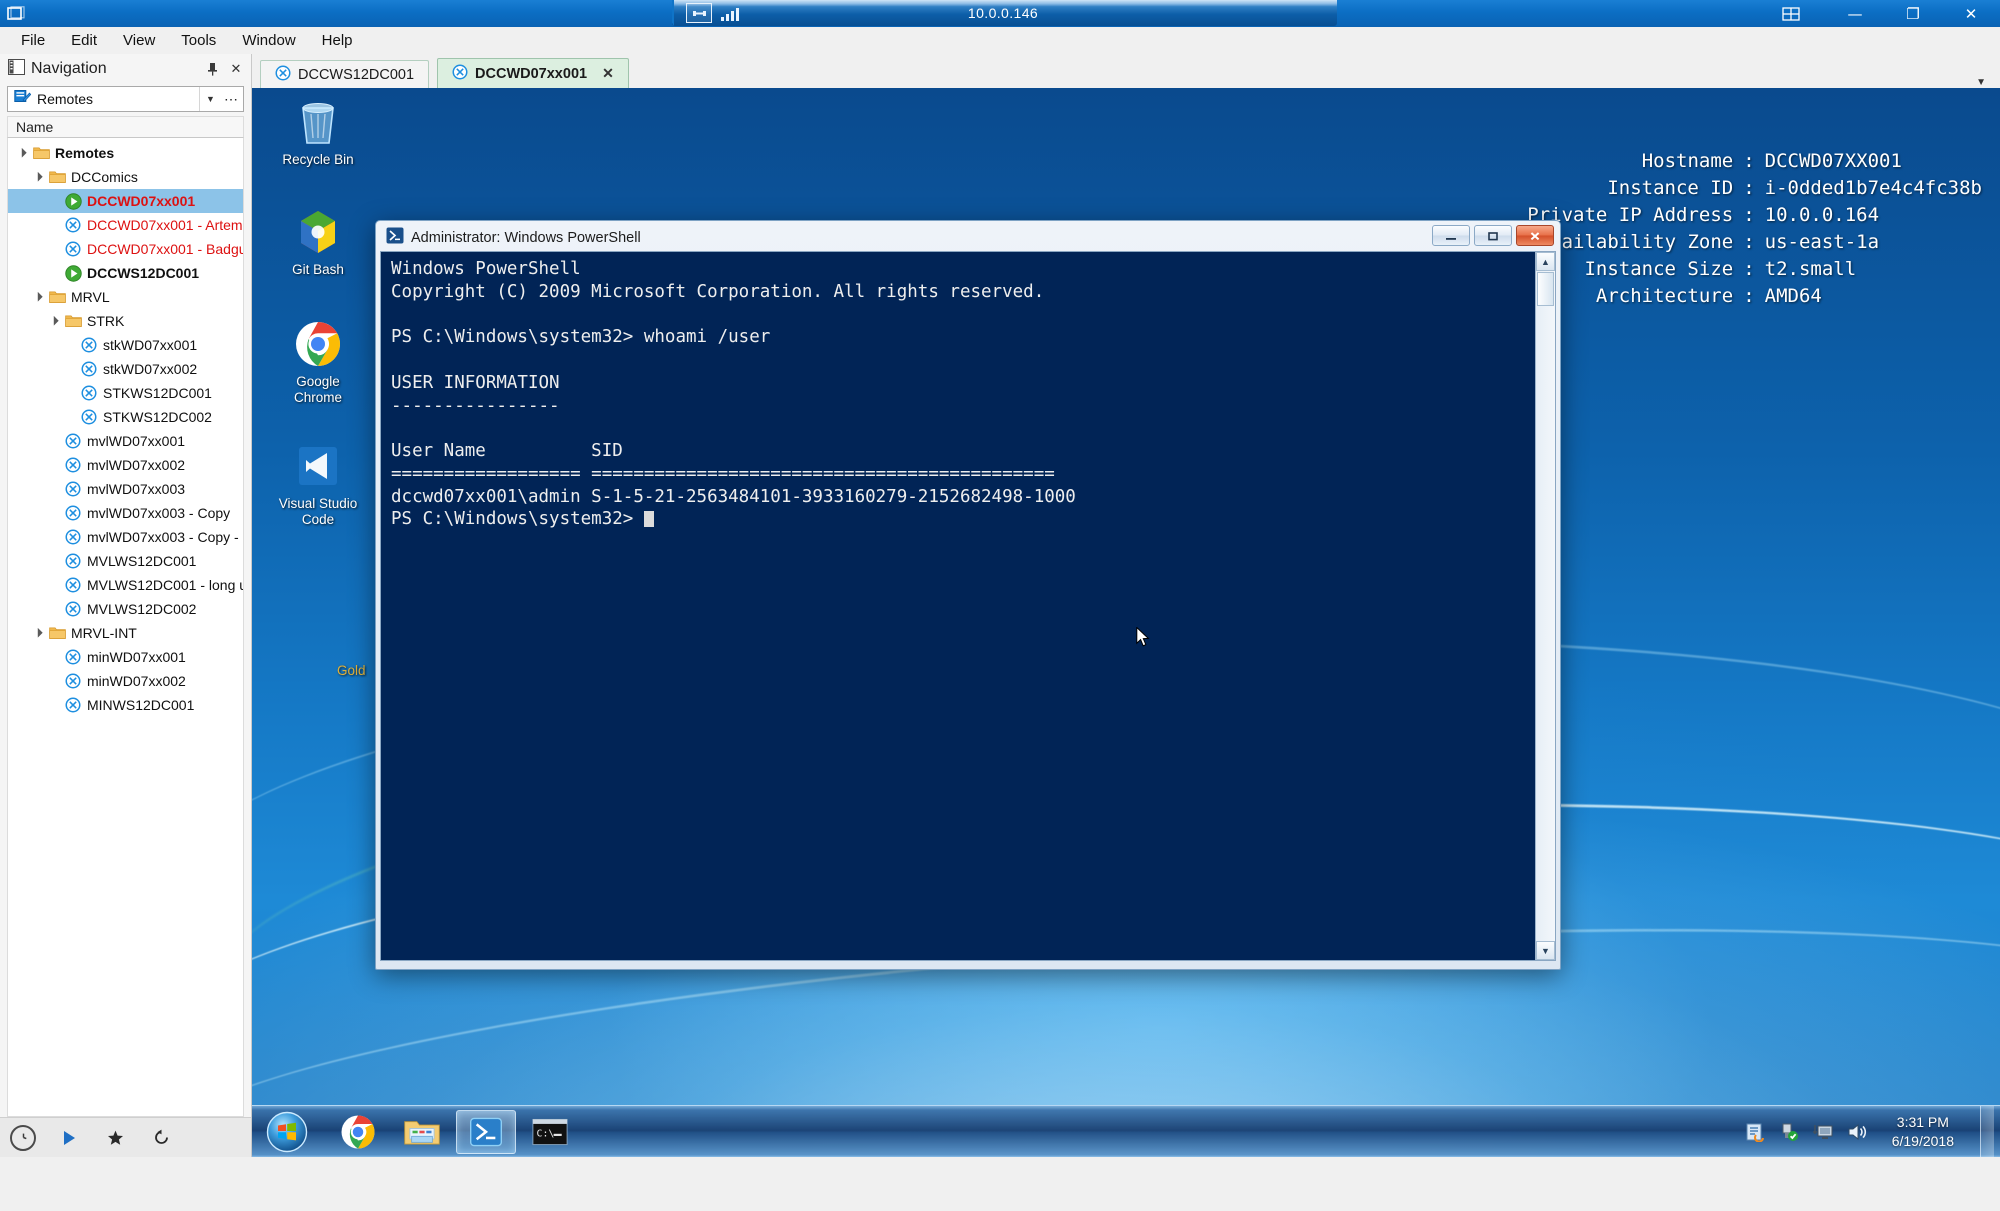  Describe the element at coordinates (23, 1137) in the screenshot. I see `clock-icon` at that location.